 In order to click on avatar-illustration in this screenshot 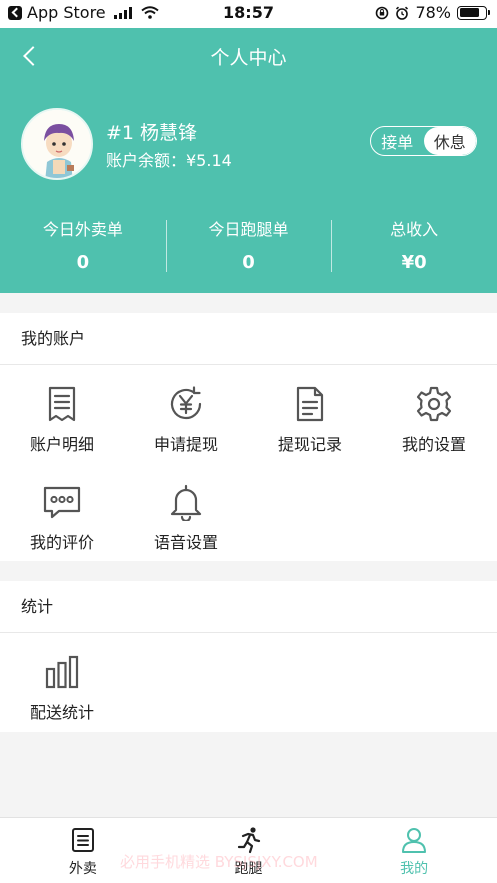, I will do `click(57, 144)`.